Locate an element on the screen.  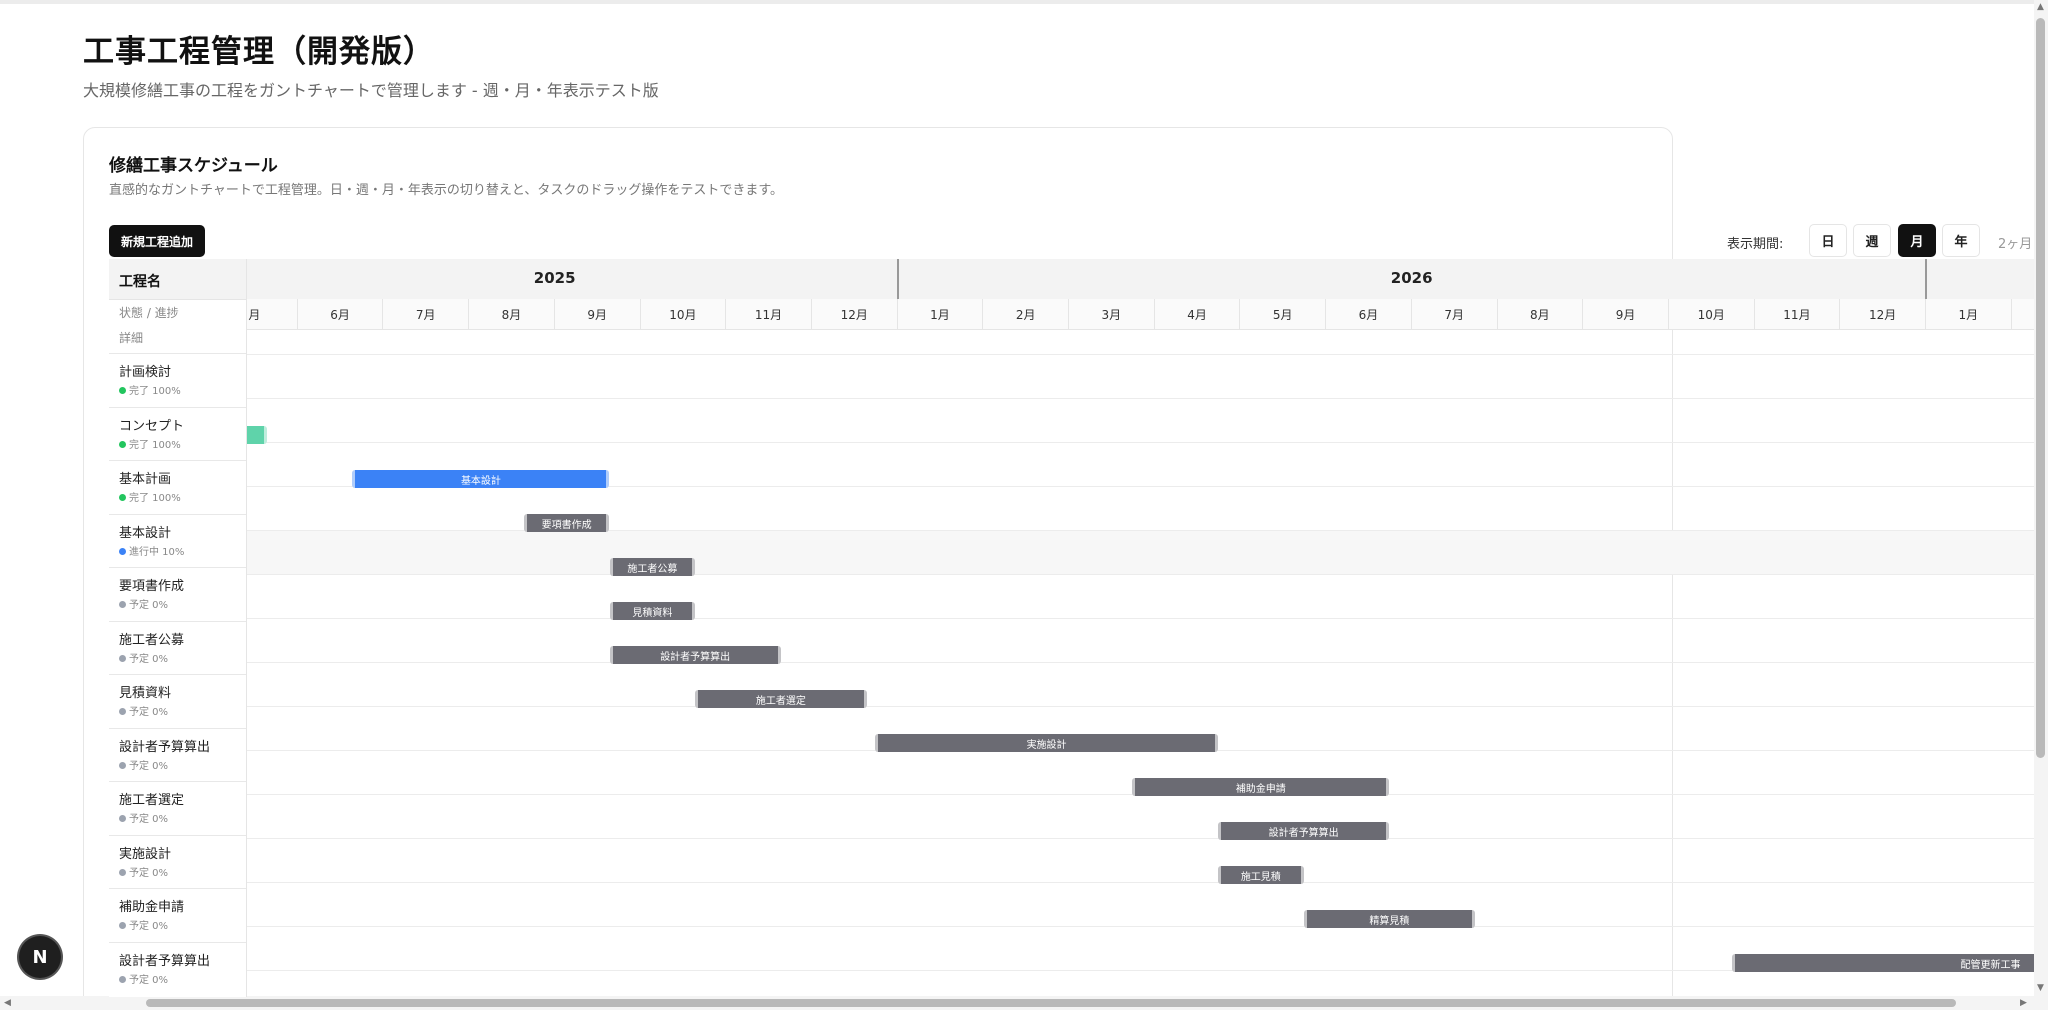
task-name: 設計者予算算出 is located at coordinates (165, 747).